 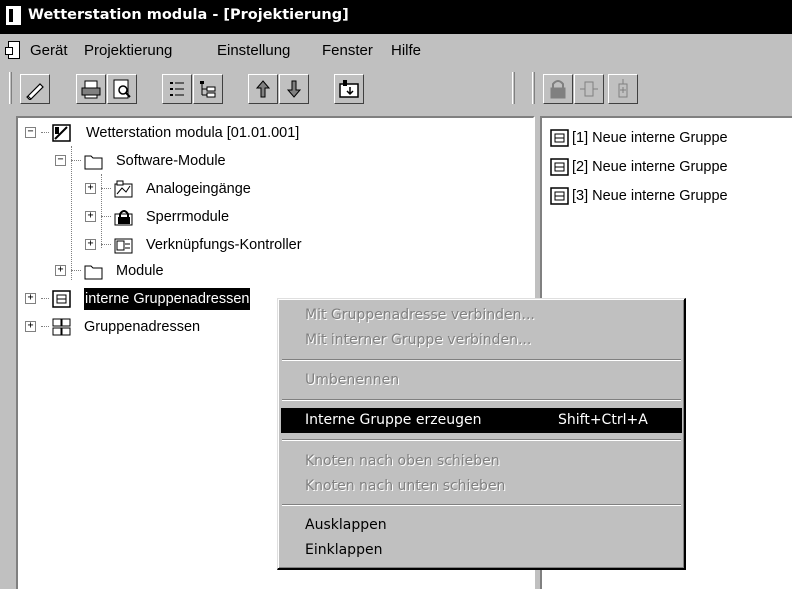 What do you see at coordinates (168, 271) in the screenshot?
I see `tree-node-module: + Module` at bounding box center [168, 271].